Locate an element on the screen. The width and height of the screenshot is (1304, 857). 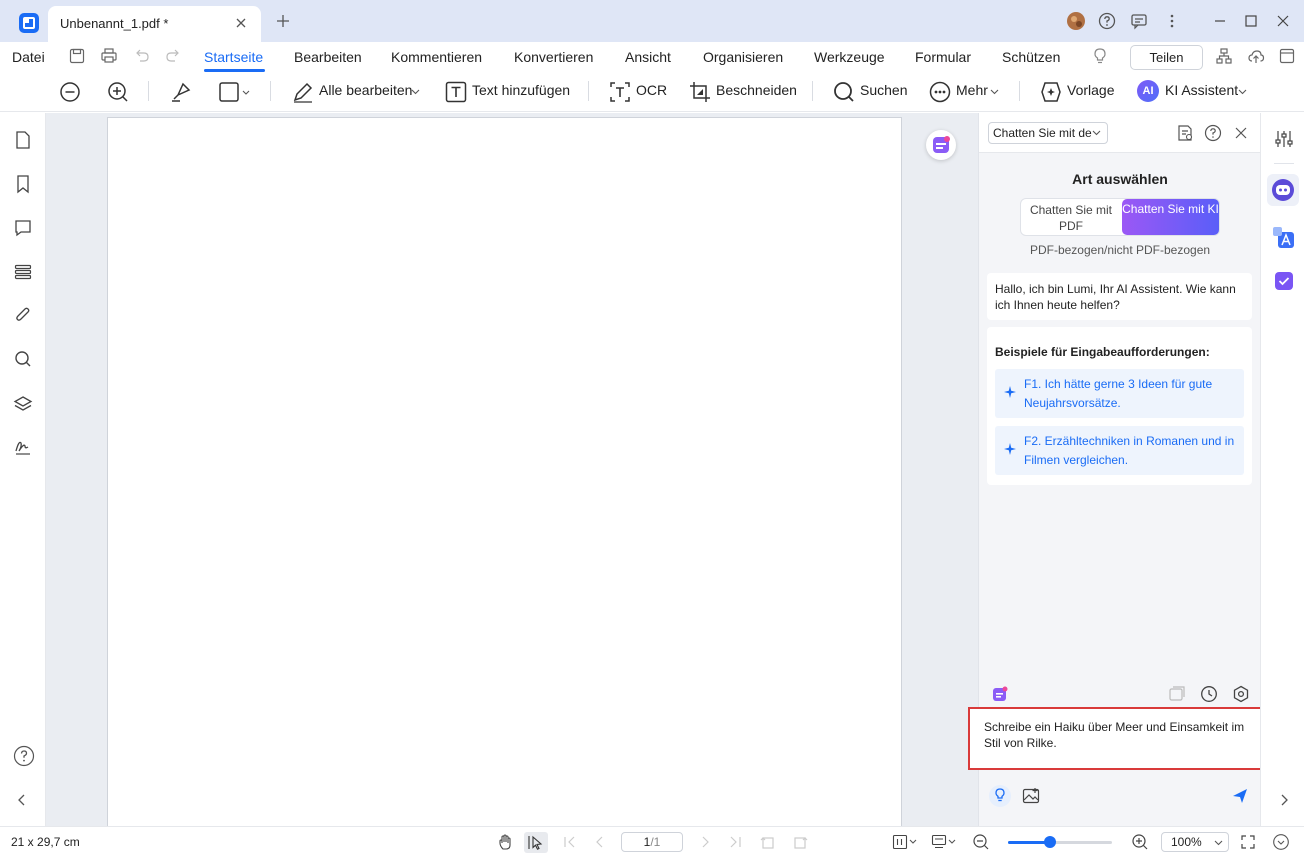
crop-icon is located at coordinates (700, 92).